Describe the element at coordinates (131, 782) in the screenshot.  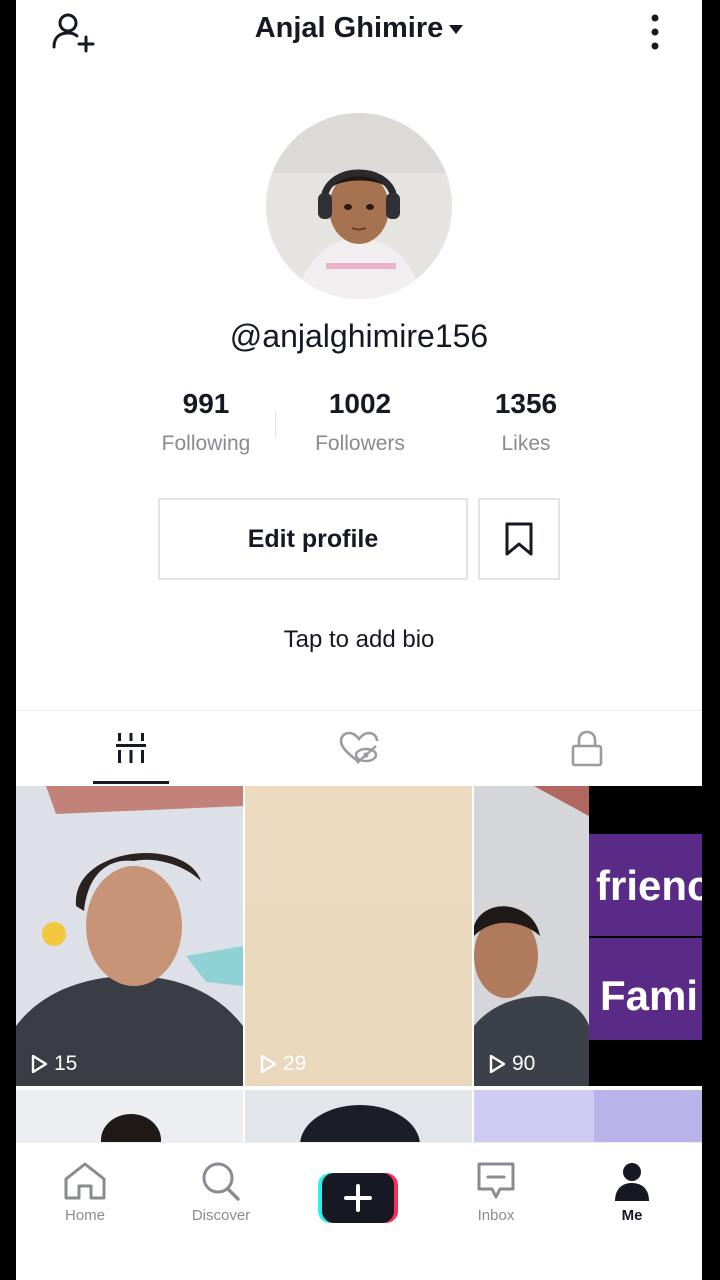
I see `active-tab-indicator` at that location.